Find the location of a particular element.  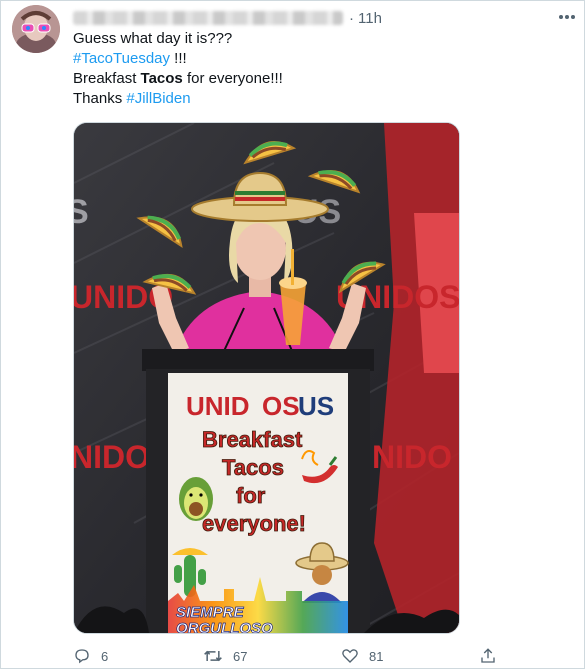

tweet-time: 11h is located at coordinates (370, 18).